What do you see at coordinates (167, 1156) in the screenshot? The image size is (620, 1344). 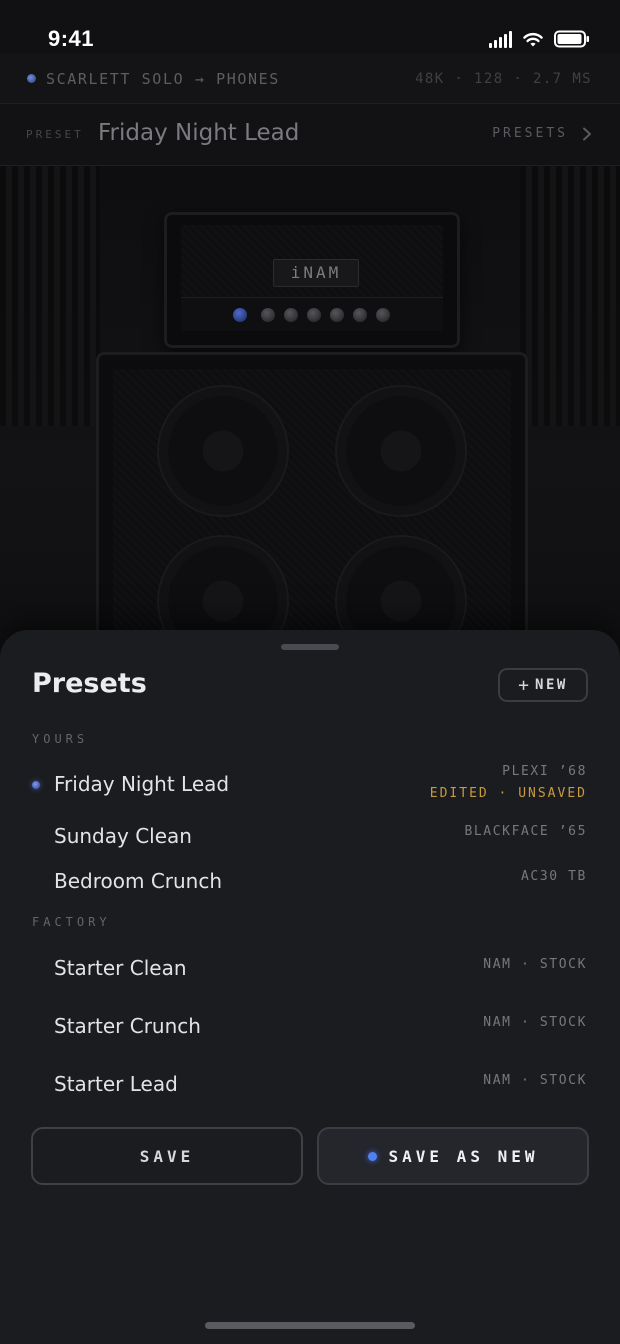 I see `save-button: SAVE` at bounding box center [167, 1156].